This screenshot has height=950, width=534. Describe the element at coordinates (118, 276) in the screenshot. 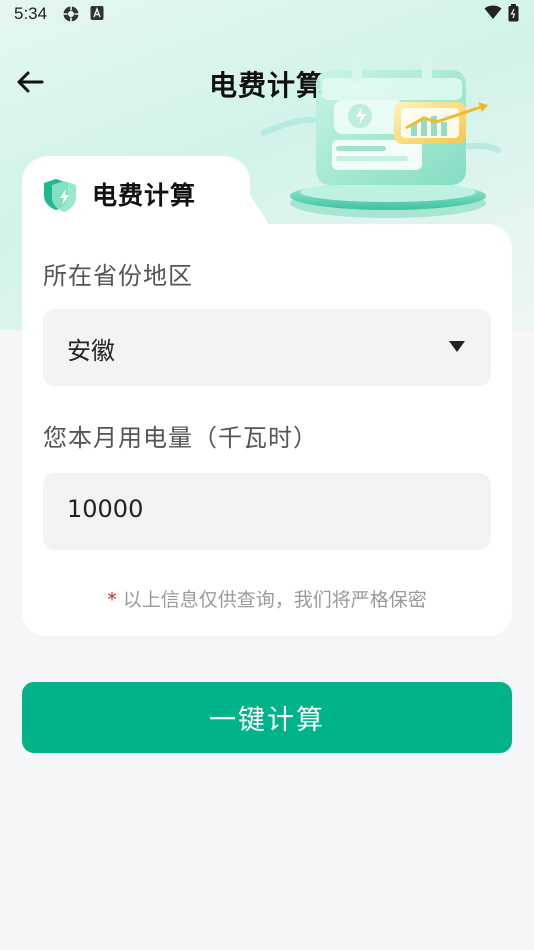

I see `province-label: 所在省份地区` at that location.